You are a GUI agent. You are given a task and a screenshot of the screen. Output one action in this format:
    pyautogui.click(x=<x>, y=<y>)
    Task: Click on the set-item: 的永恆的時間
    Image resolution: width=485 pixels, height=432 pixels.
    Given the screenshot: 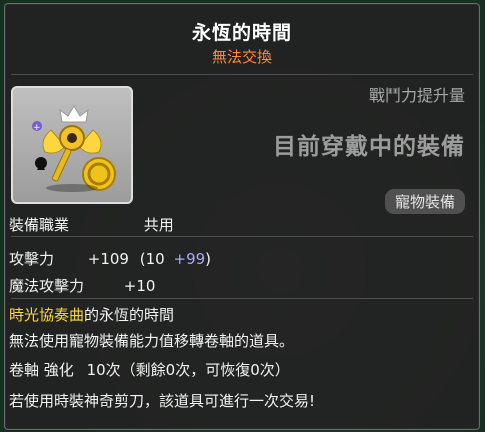 What is the action you would take?
    pyautogui.click(x=129, y=315)
    